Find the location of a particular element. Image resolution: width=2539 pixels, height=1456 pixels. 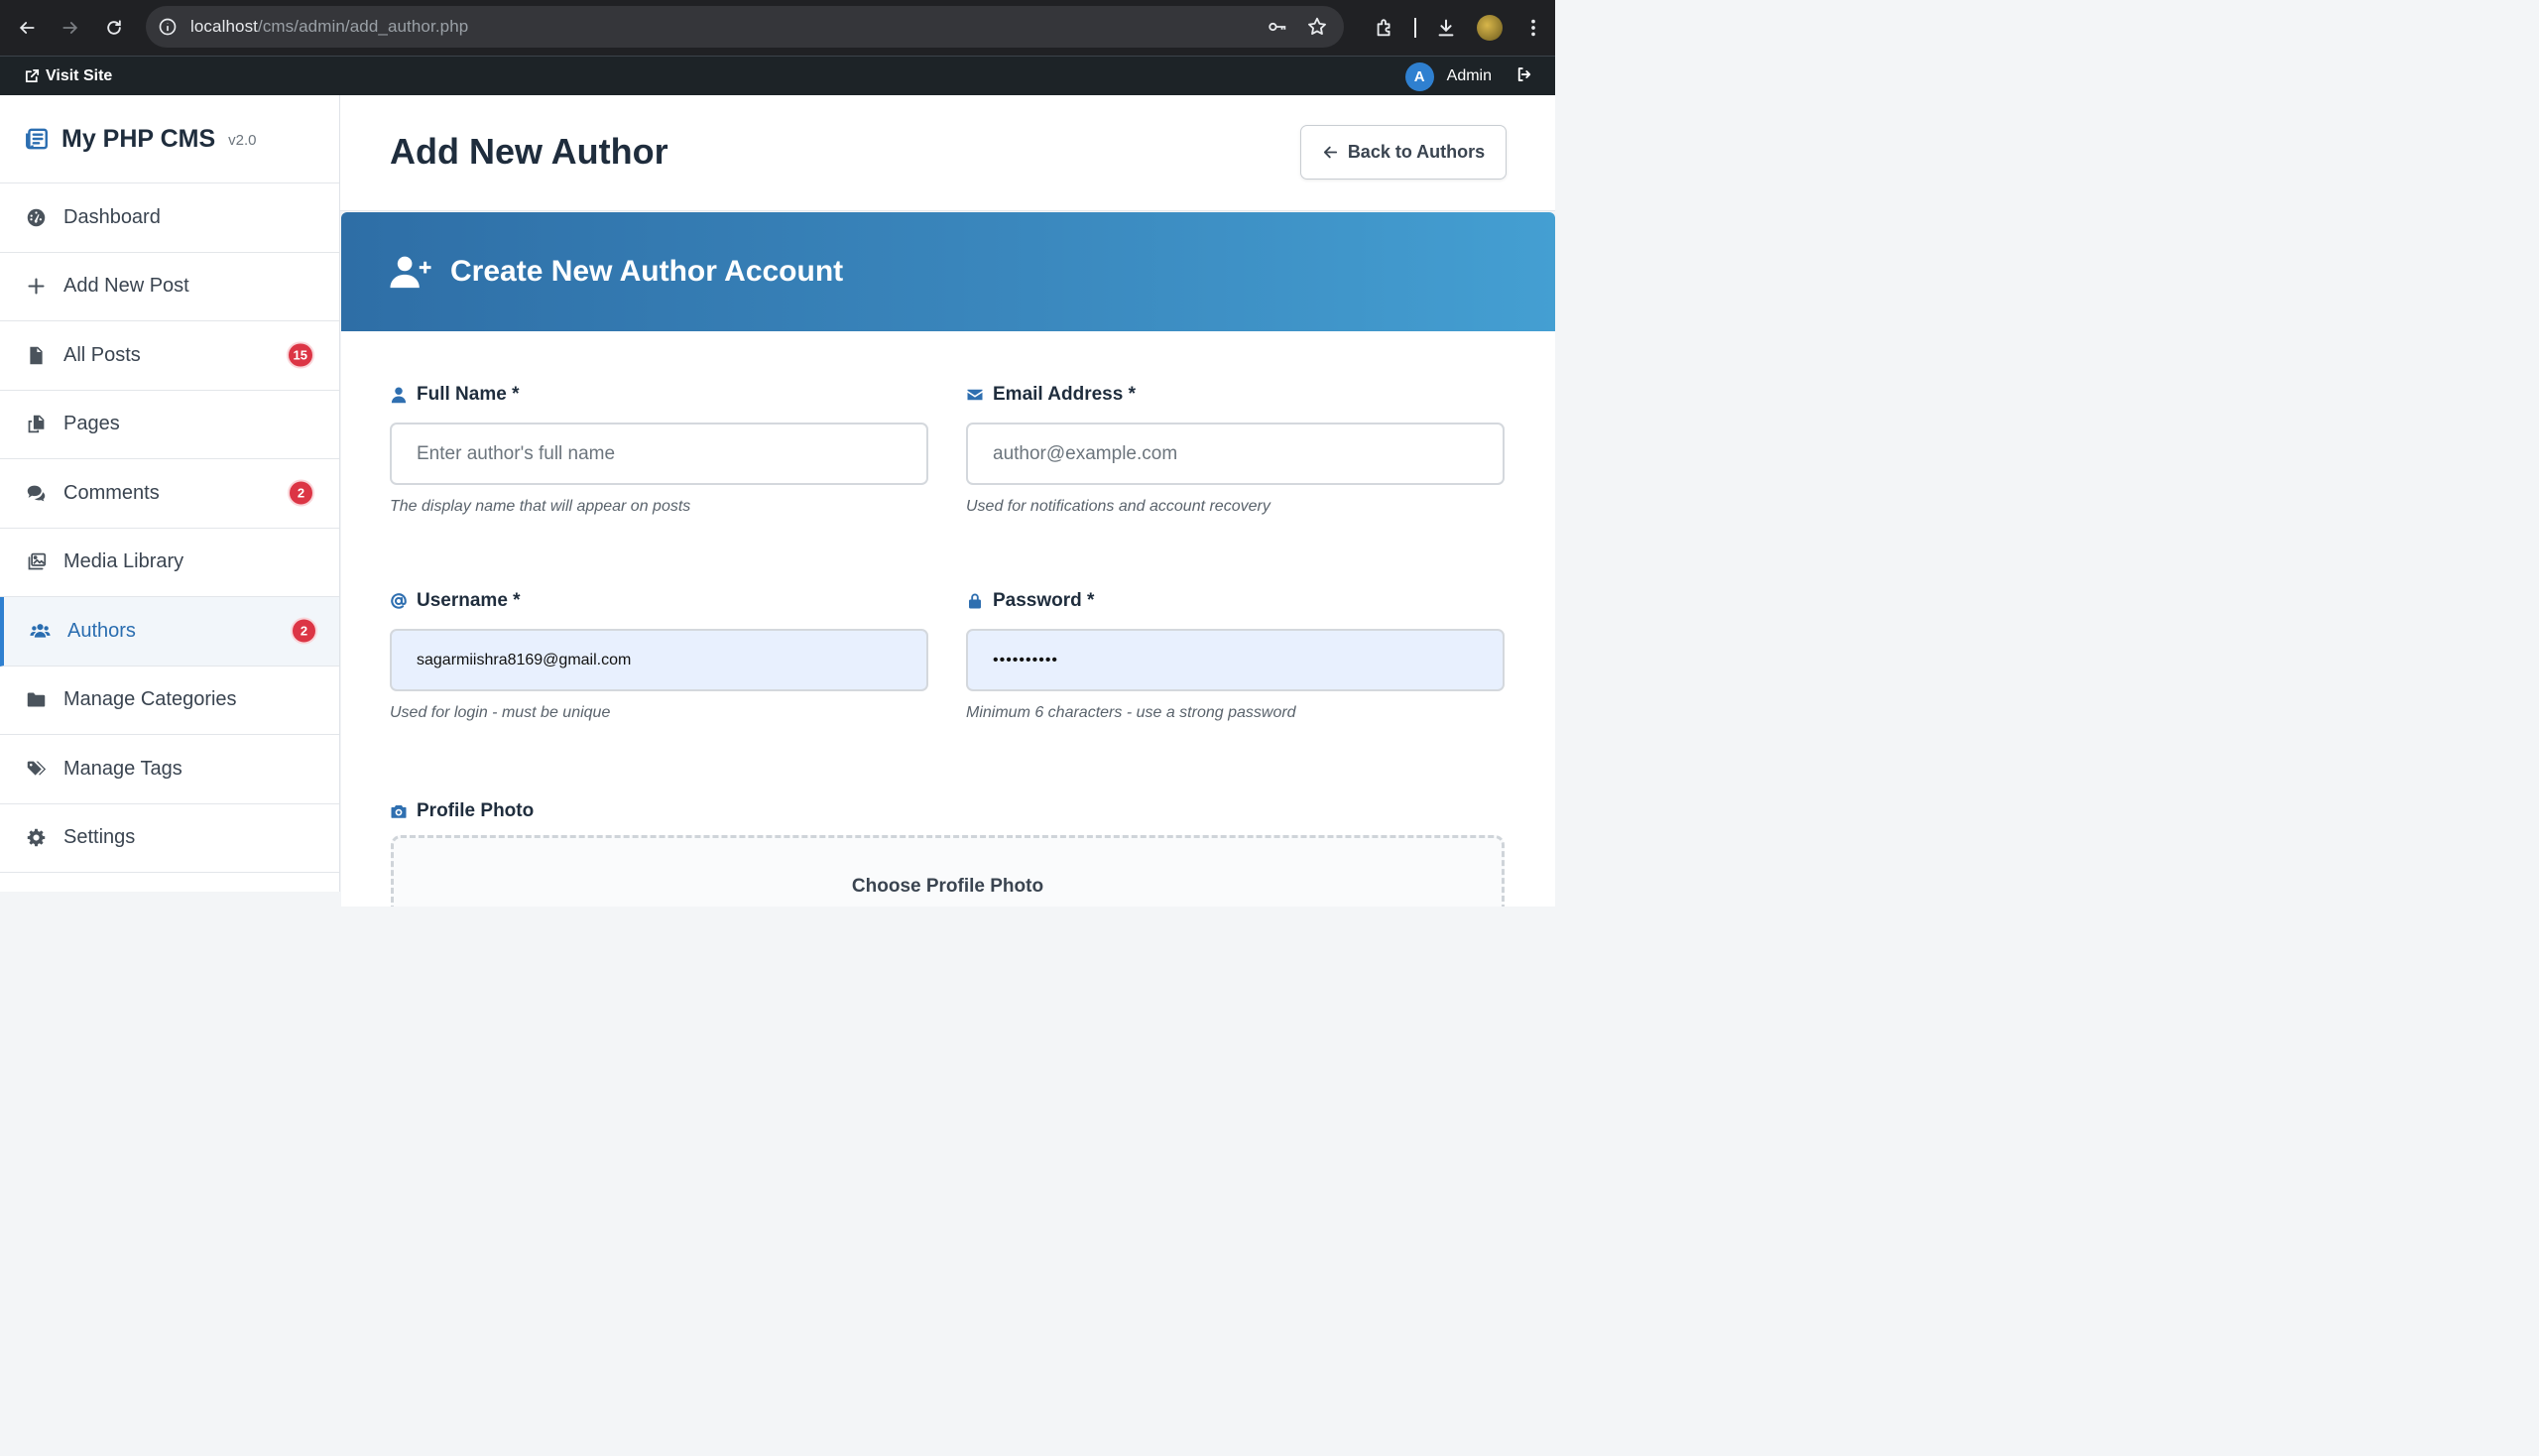

visit-site-link: Visit Site is located at coordinates (68, 76).